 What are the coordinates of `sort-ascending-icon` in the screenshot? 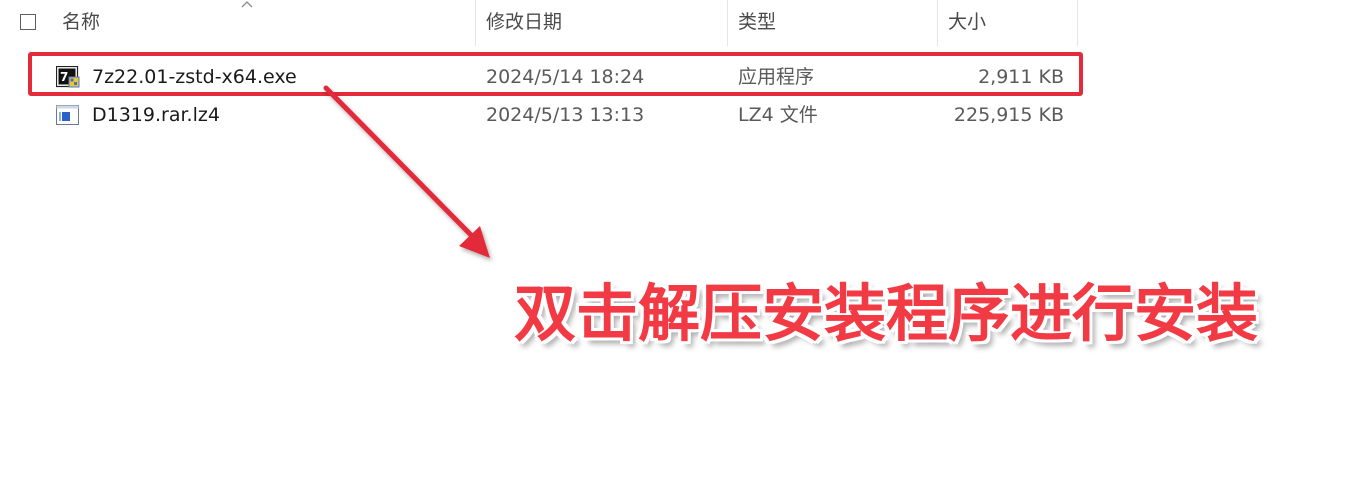 It's located at (247, 4).